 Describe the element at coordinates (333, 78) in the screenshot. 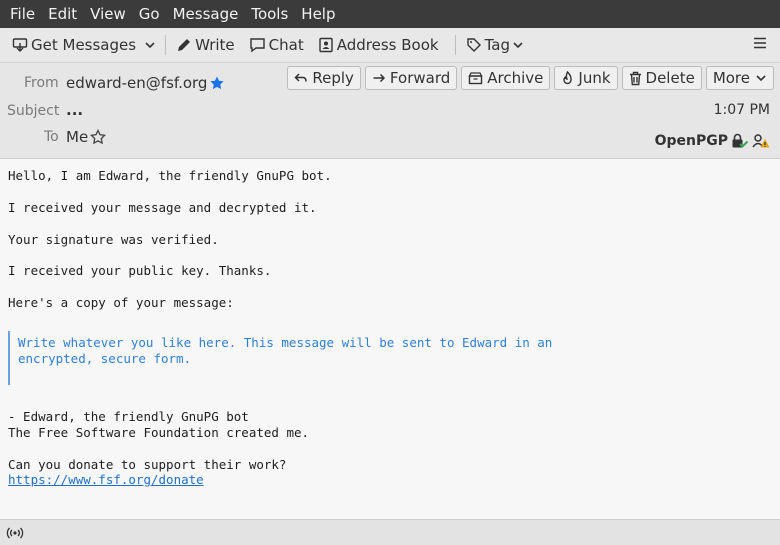

I see `reply-label: Reply` at that location.